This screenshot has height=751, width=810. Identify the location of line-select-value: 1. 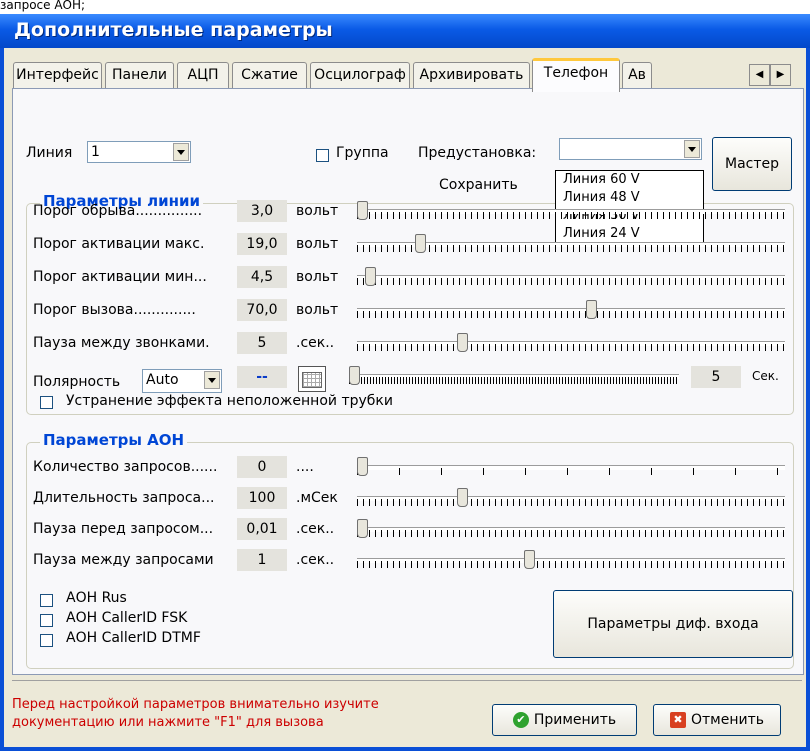
(95, 152).